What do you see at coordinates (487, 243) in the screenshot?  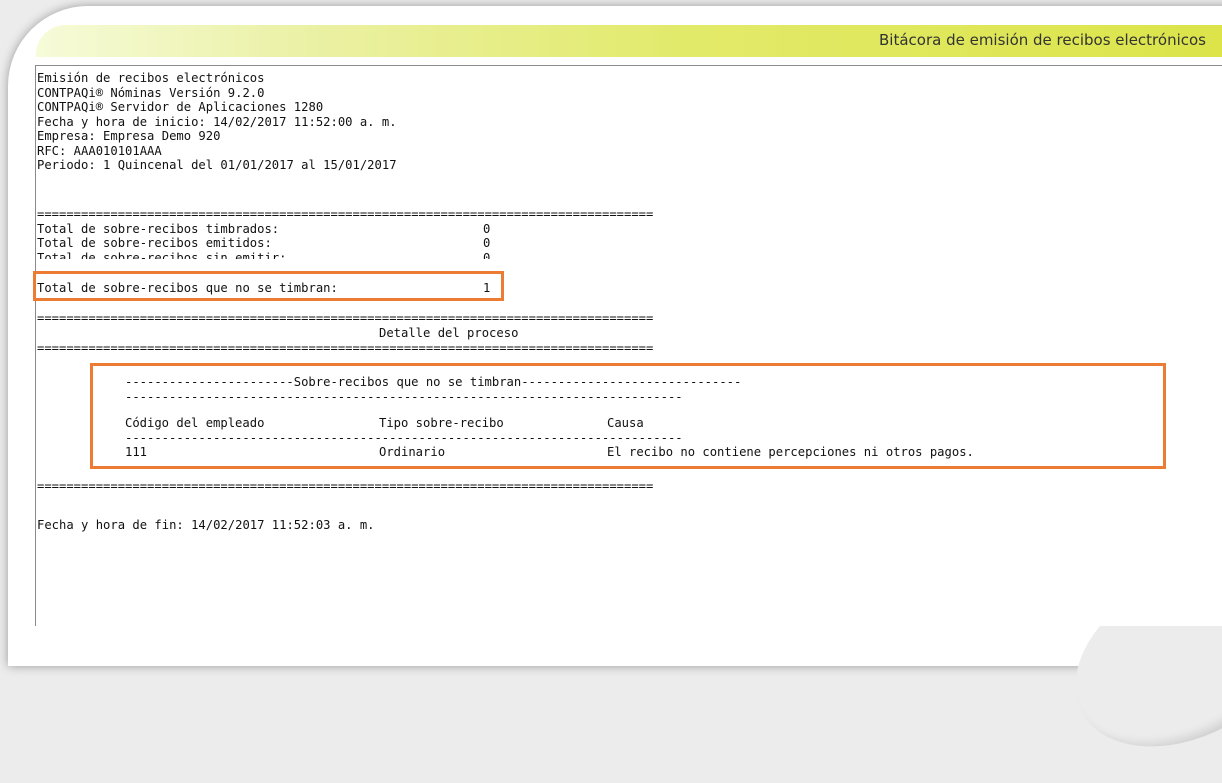 I see `total-value-emitidos: 0` at bounding box center [487, 243].